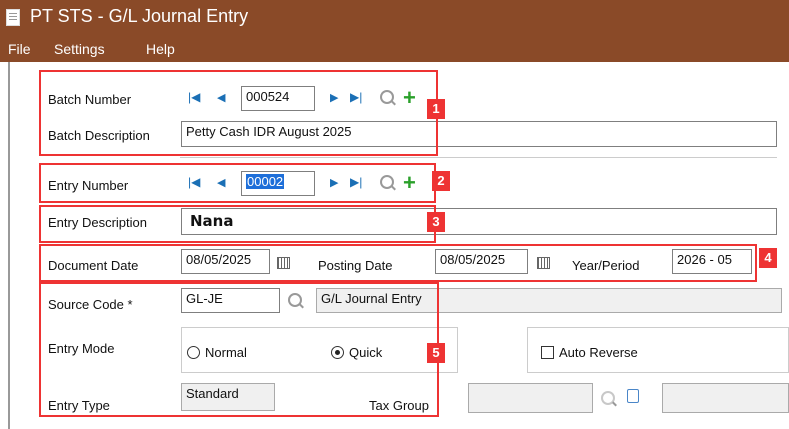  What do you see at coordinates (547, 352) in the screenshot?
I see `auto-reverse-checkbox` at bounding box center [547, 352].